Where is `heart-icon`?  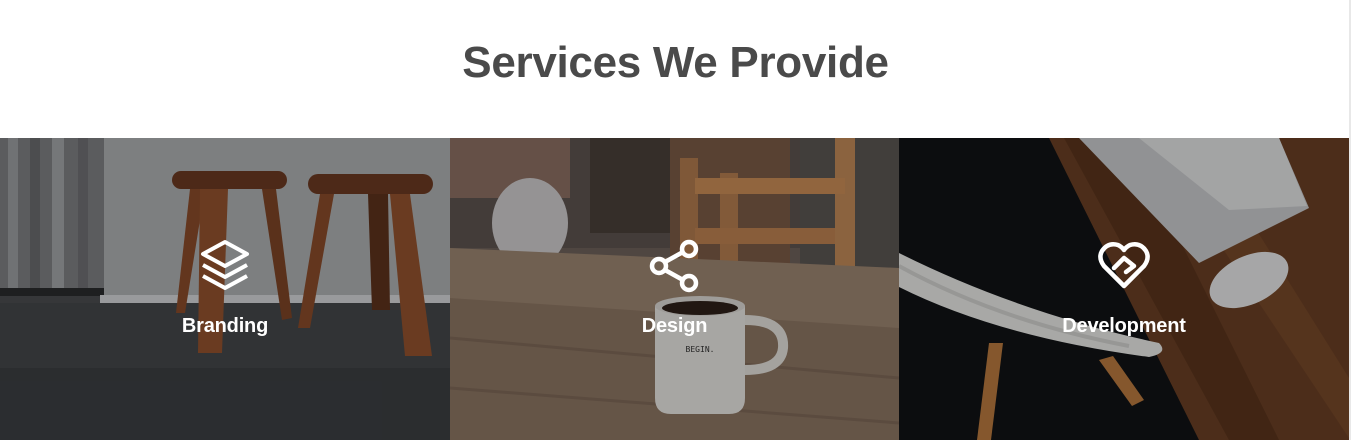 heart-icon is located at coordinates (1124, 265).